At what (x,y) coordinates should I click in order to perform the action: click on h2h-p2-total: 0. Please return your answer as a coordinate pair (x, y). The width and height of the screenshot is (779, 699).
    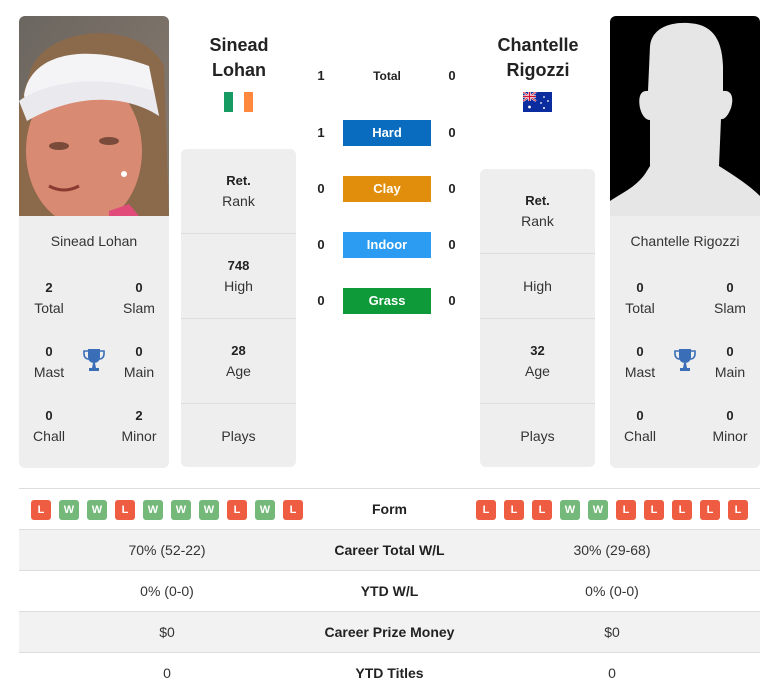
    Looking at the image, I should click on (452, 75).